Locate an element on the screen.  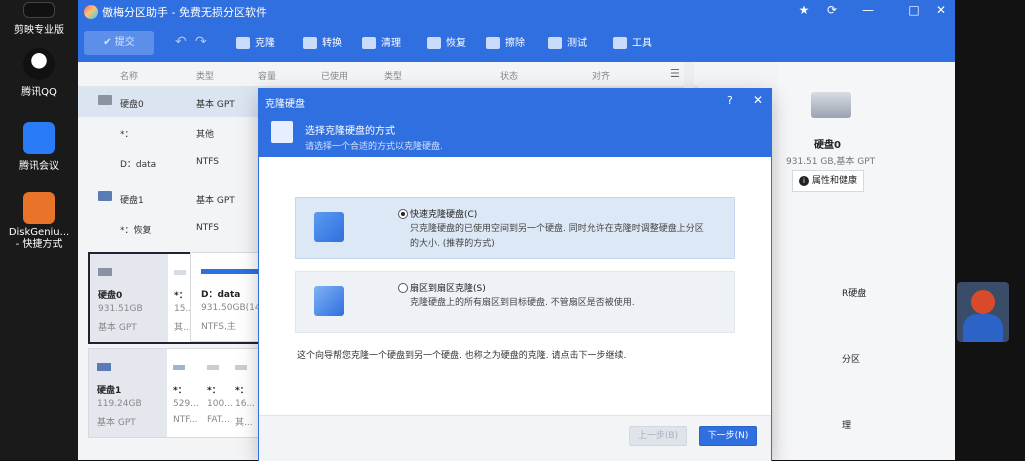
dialog-title: 克隆硬盘 is located at coordinates (285, 104).